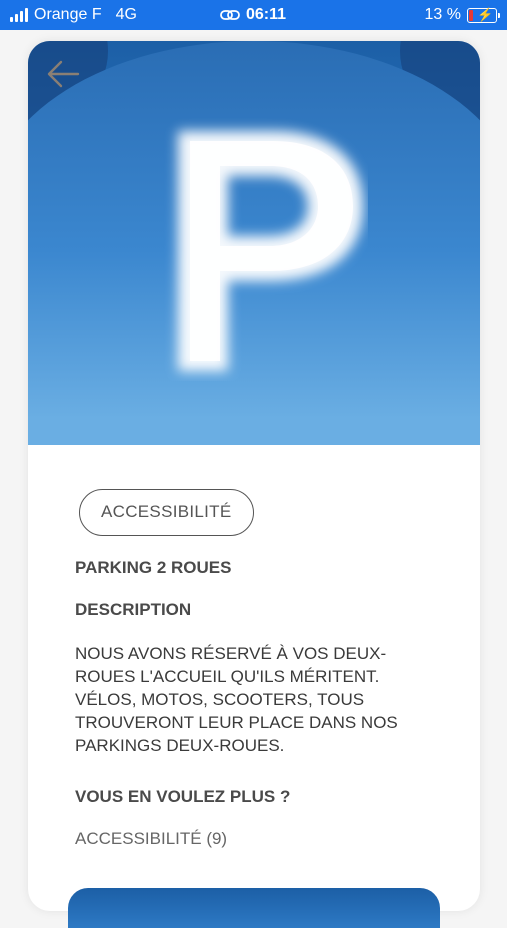 Image resolution: width=507 pixels, height=928 pixels. I want to click on status-center: 06:11, so click(253, 15).